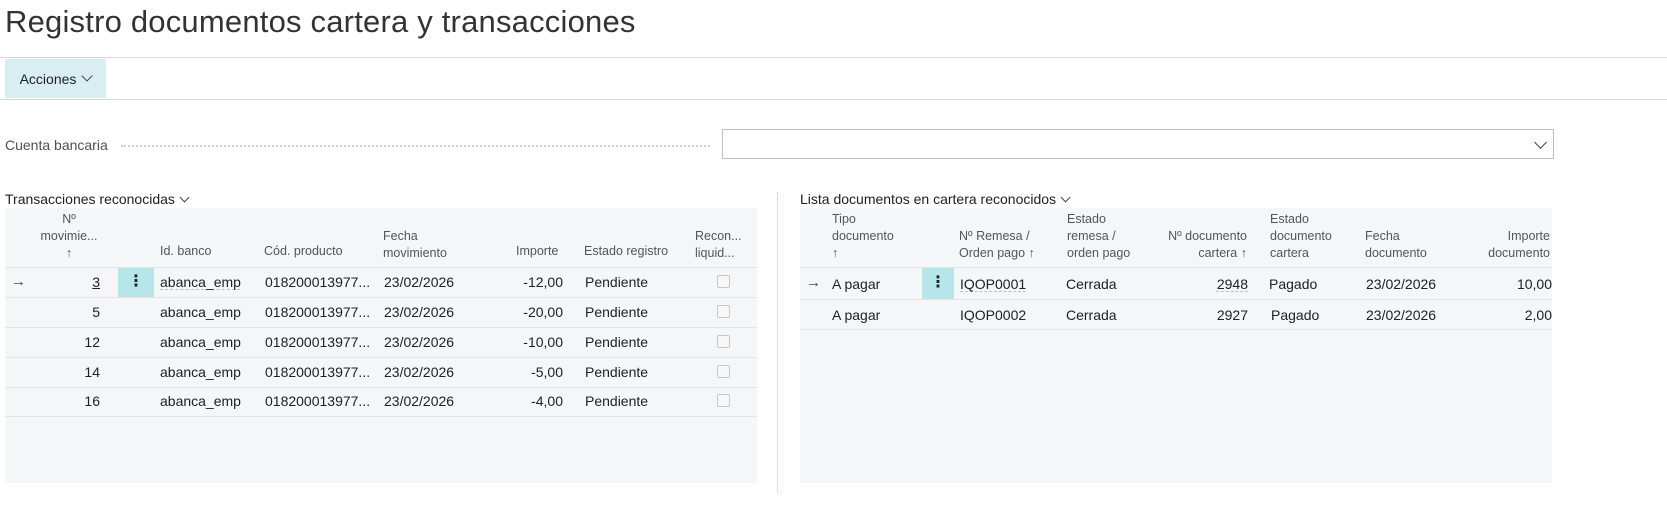 The height and width of the screenshot is (513, 1667). I want to click on header-no: Nº movimie... ↑, so click(69, 236).